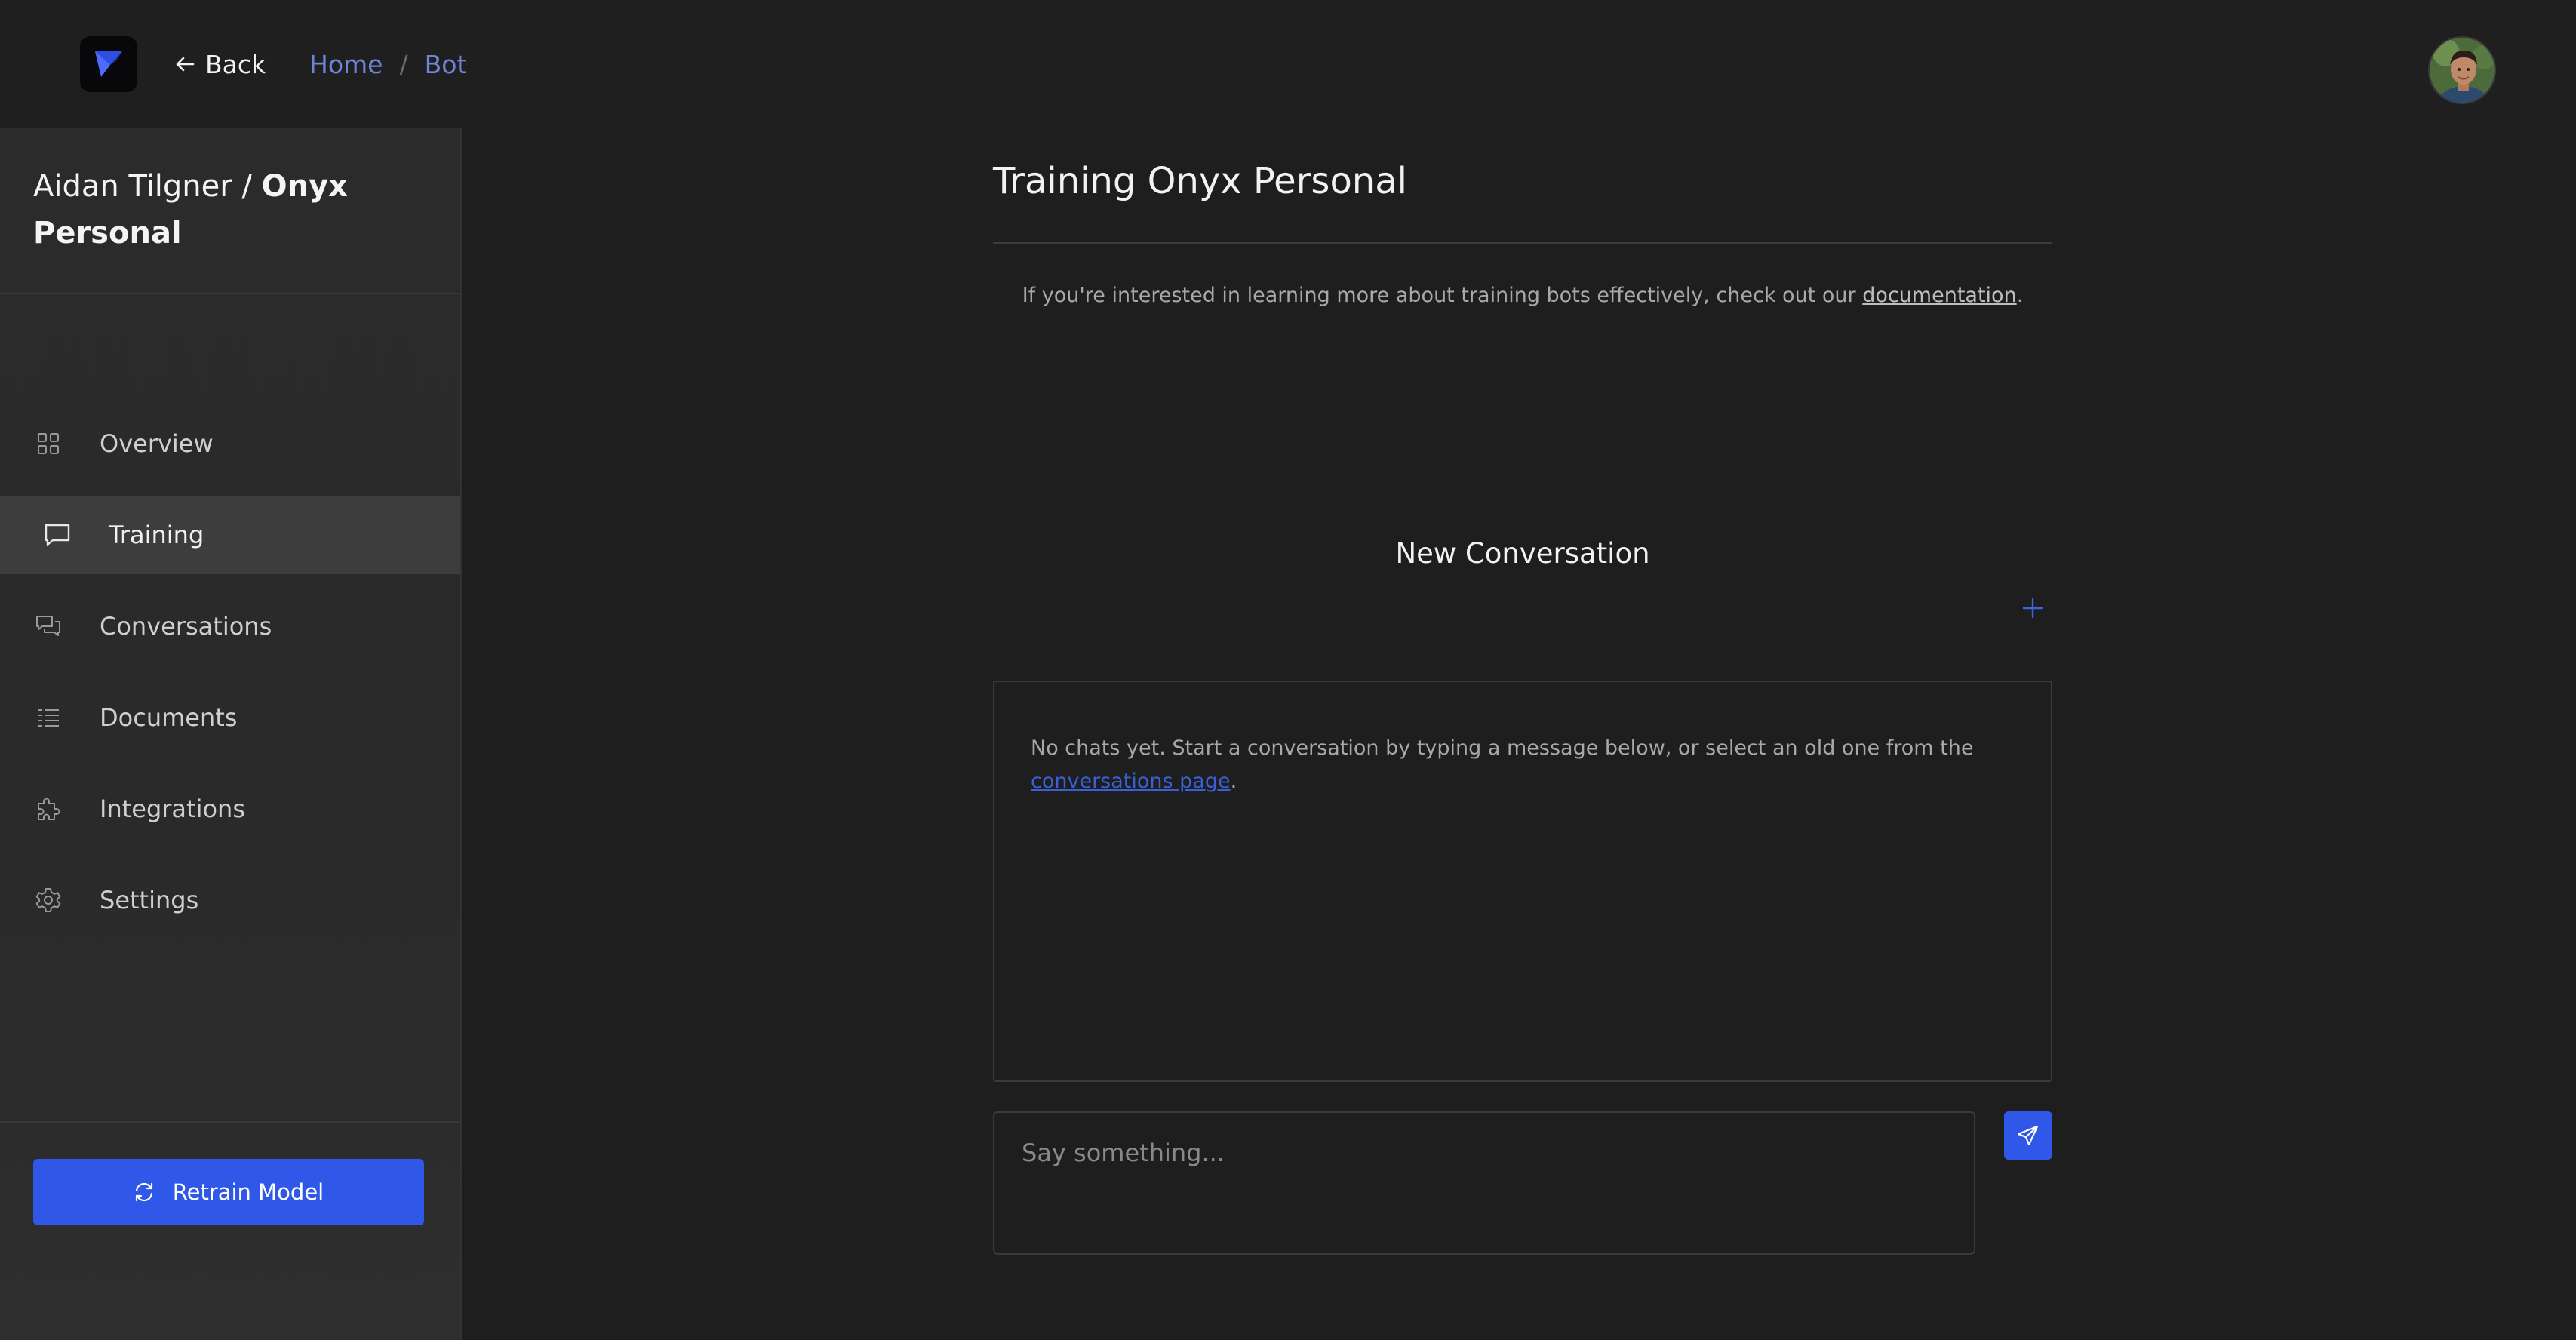 Image resolution: width=2576 pixels, height=1340 pixels. Describe the element at coordinates (132, 186) in the screenshot. I see `project-owner: Aidan Tilgner` at that location.